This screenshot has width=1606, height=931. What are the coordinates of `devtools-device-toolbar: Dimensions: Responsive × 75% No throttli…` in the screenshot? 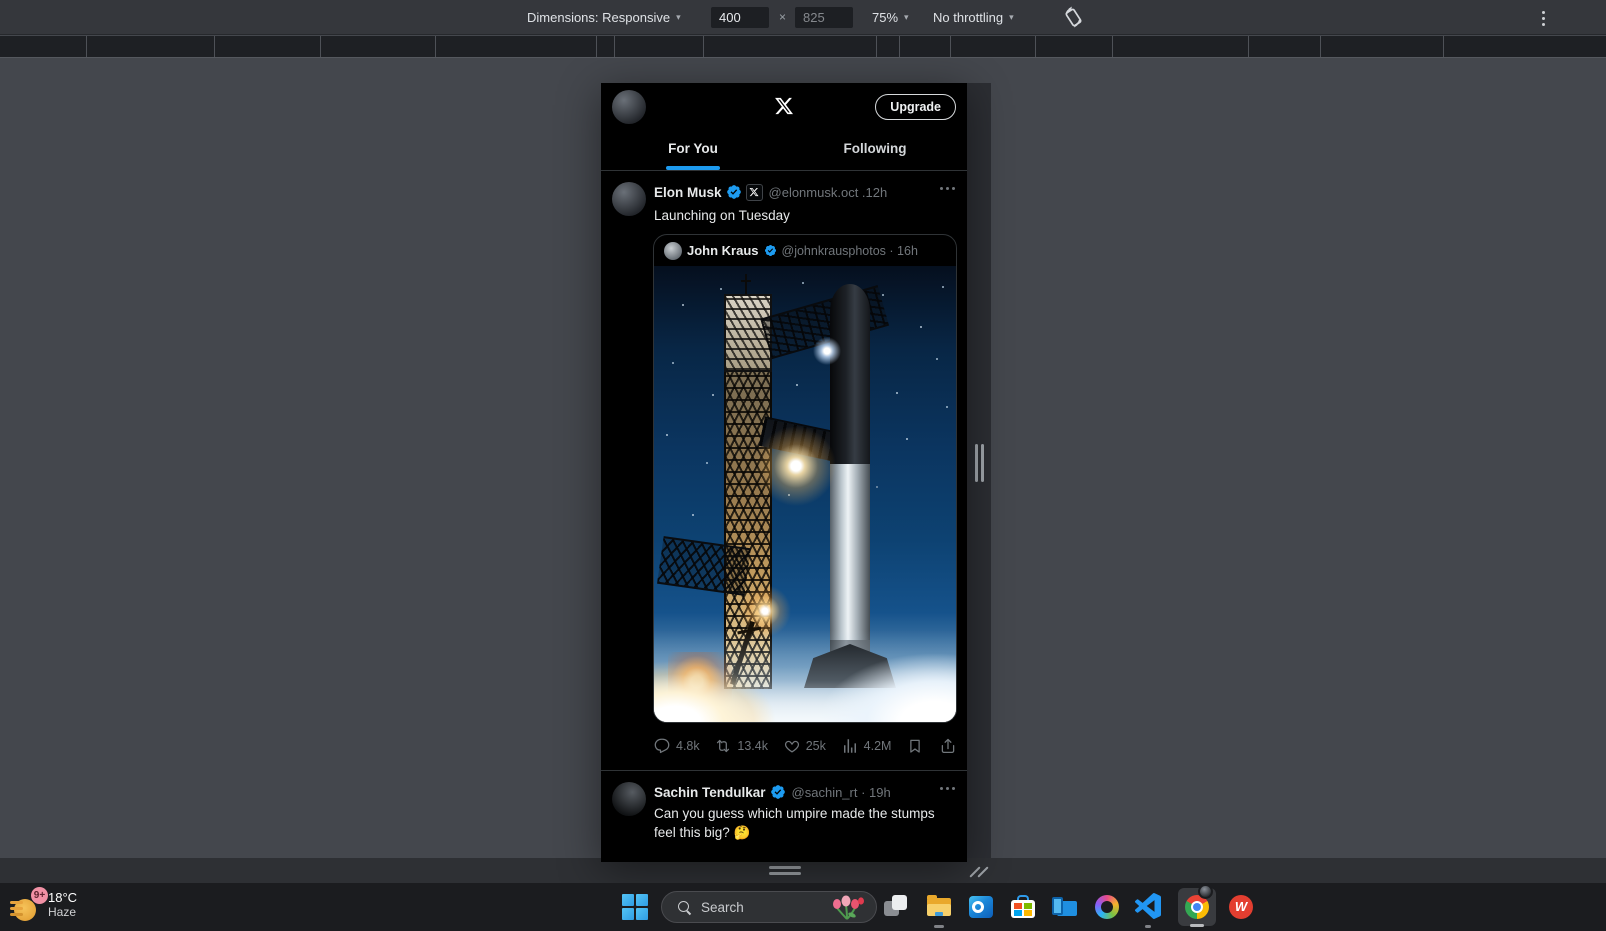 It's located at (803, 17).